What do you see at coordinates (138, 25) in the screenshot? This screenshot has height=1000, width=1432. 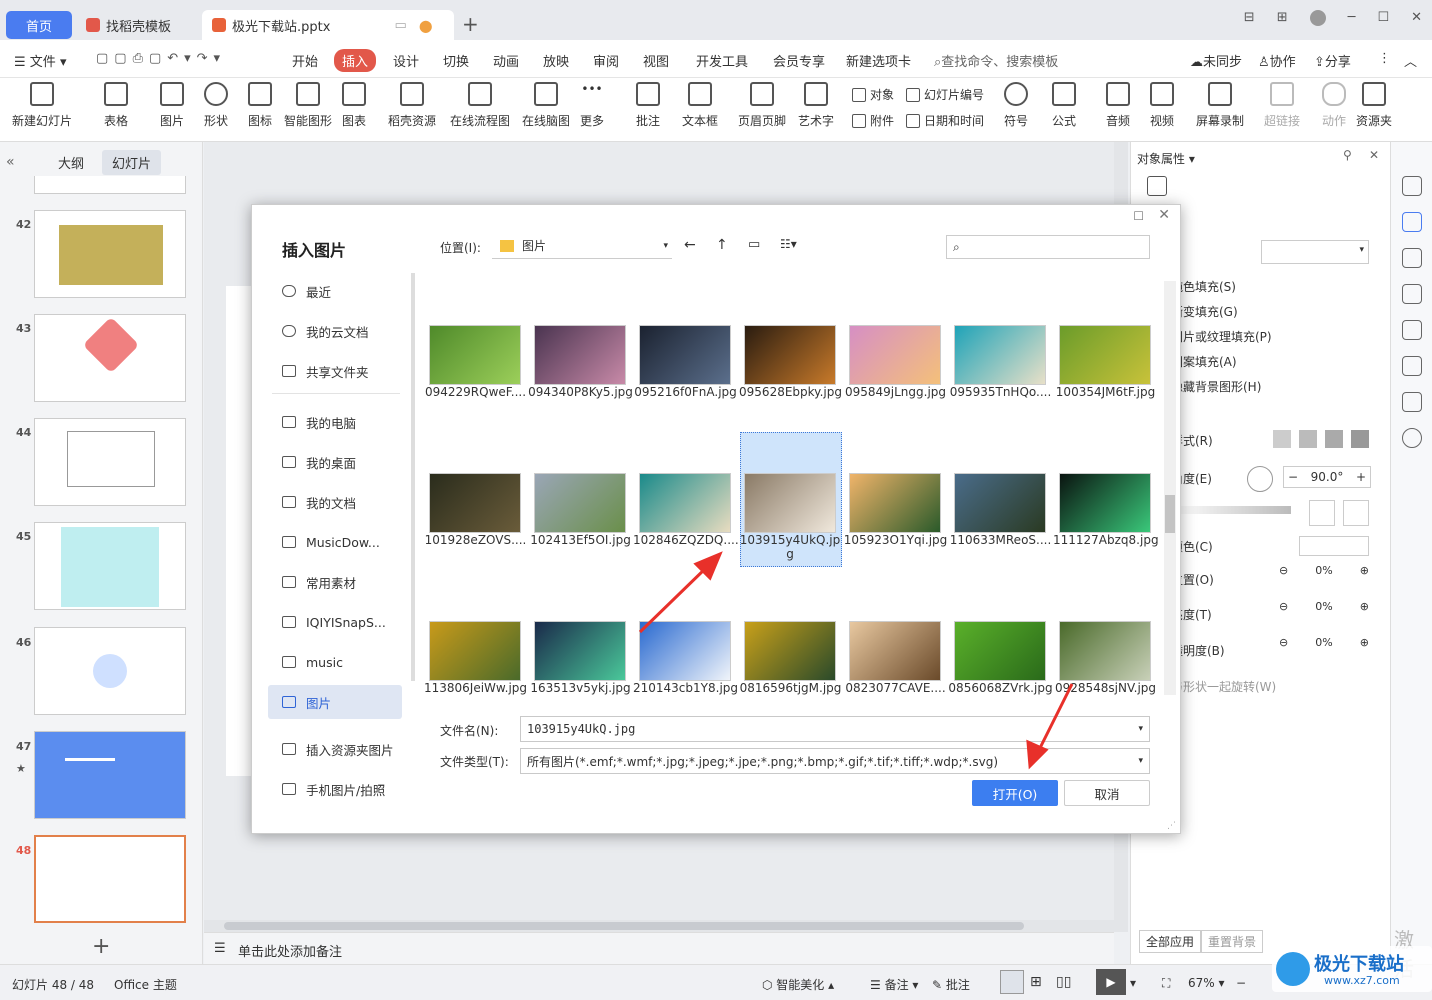 I see `tab-template: 找稻壳模板` at bounding box center [138, 25].